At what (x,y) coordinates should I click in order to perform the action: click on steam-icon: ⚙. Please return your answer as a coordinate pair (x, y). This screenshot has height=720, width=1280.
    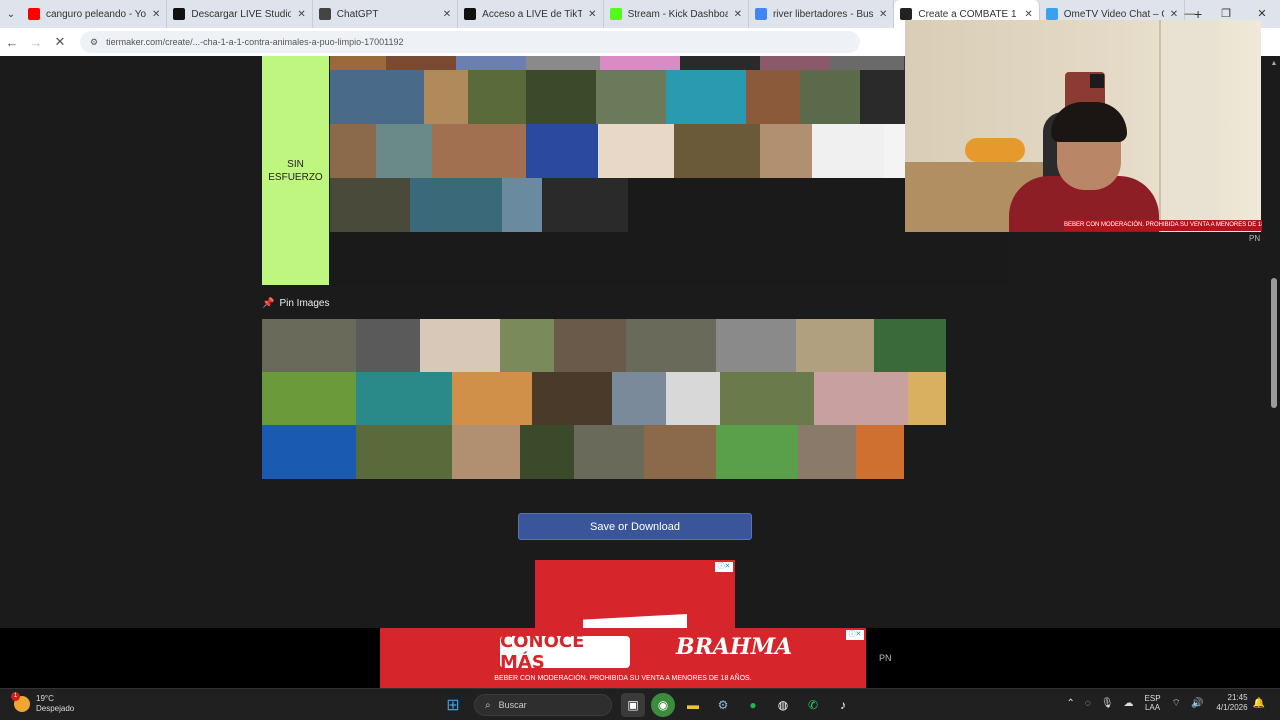
    Looking at the image, I should click on (723, 705).